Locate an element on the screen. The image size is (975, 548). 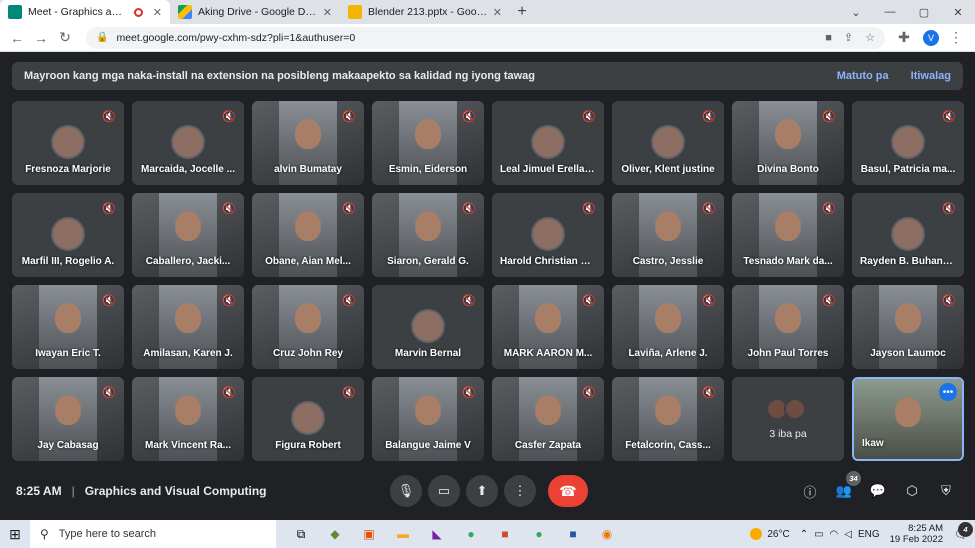
system-clock: 8:25 AM 19 Feb 2022 is located at coordinates (916, 534).